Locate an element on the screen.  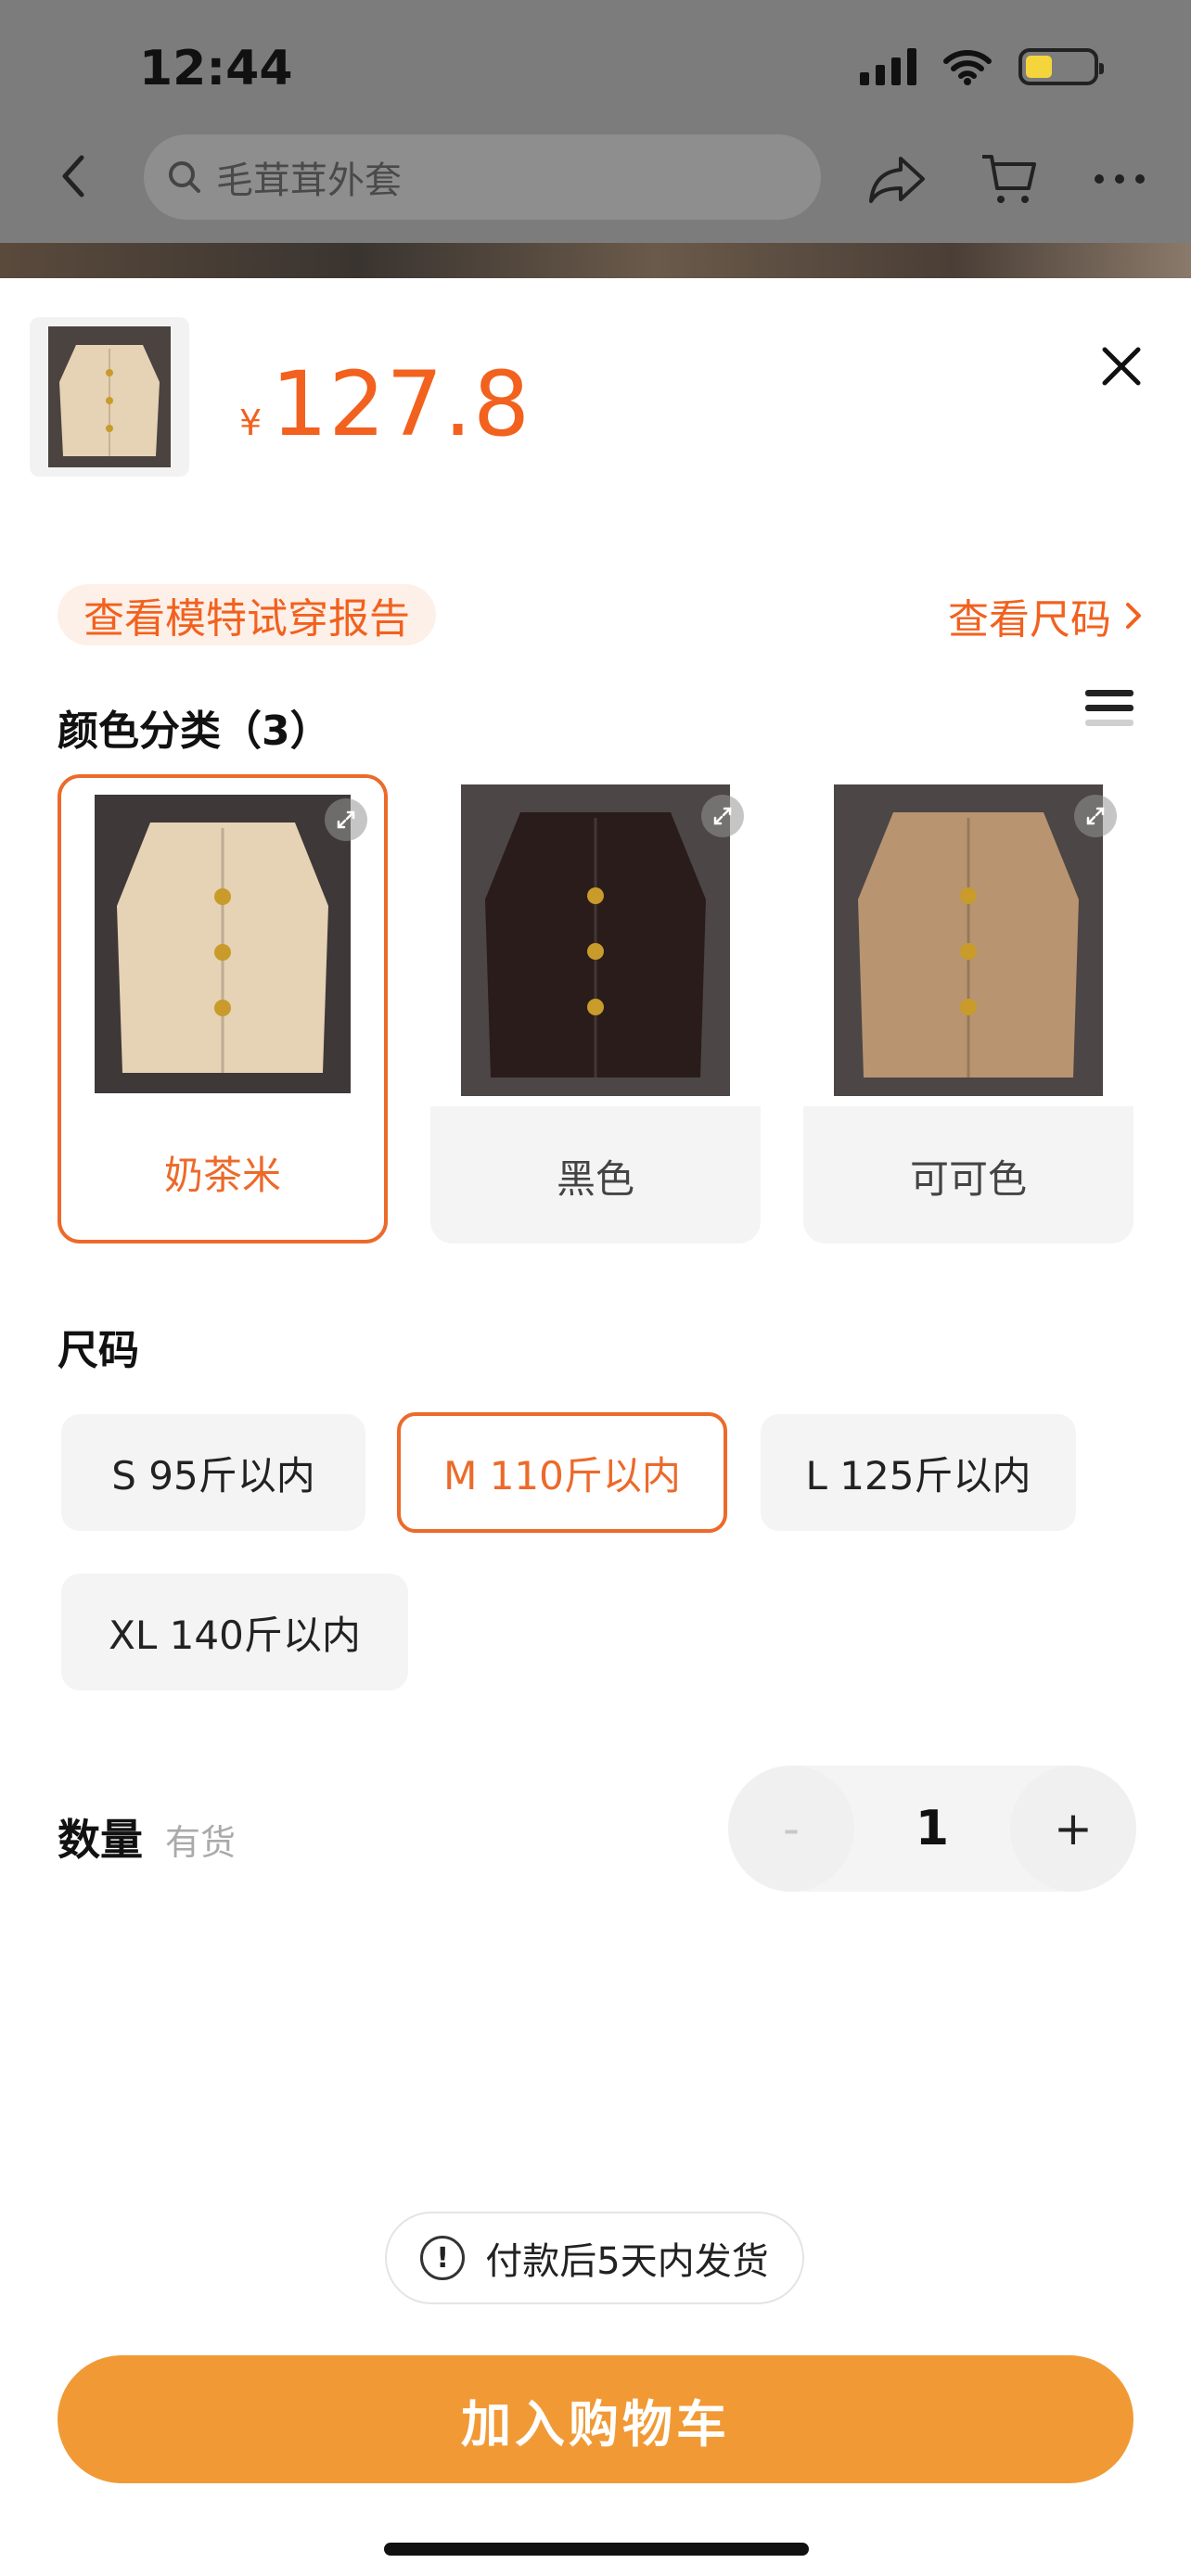
close-icon is located at coordinates (1121, 366).